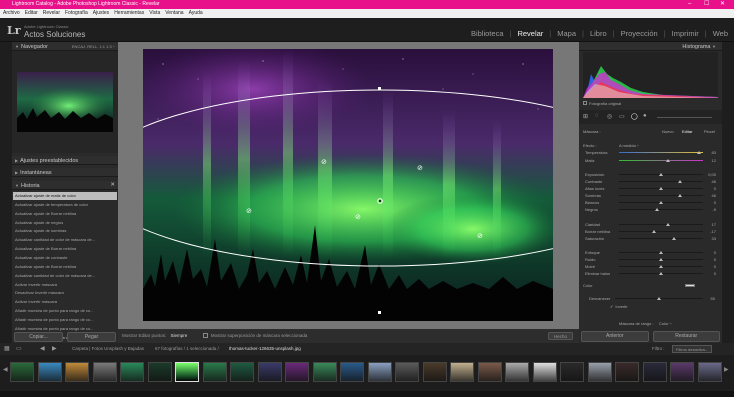 The image size is (734, 397). What do you see at coordinates (265, 349) in the screenshot?
I see `filmstrip-filename: thomas-tucker-126635-unsplash.jpg` at bounding box center [265, 349].